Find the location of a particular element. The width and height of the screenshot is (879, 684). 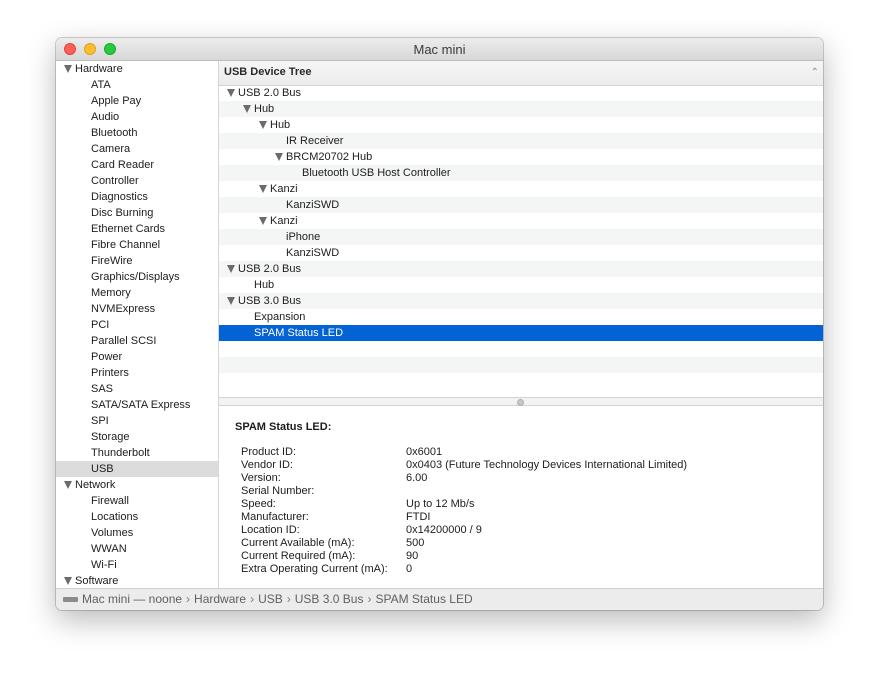

tree-row-label: Expansion is located at coordinates (280, 317).